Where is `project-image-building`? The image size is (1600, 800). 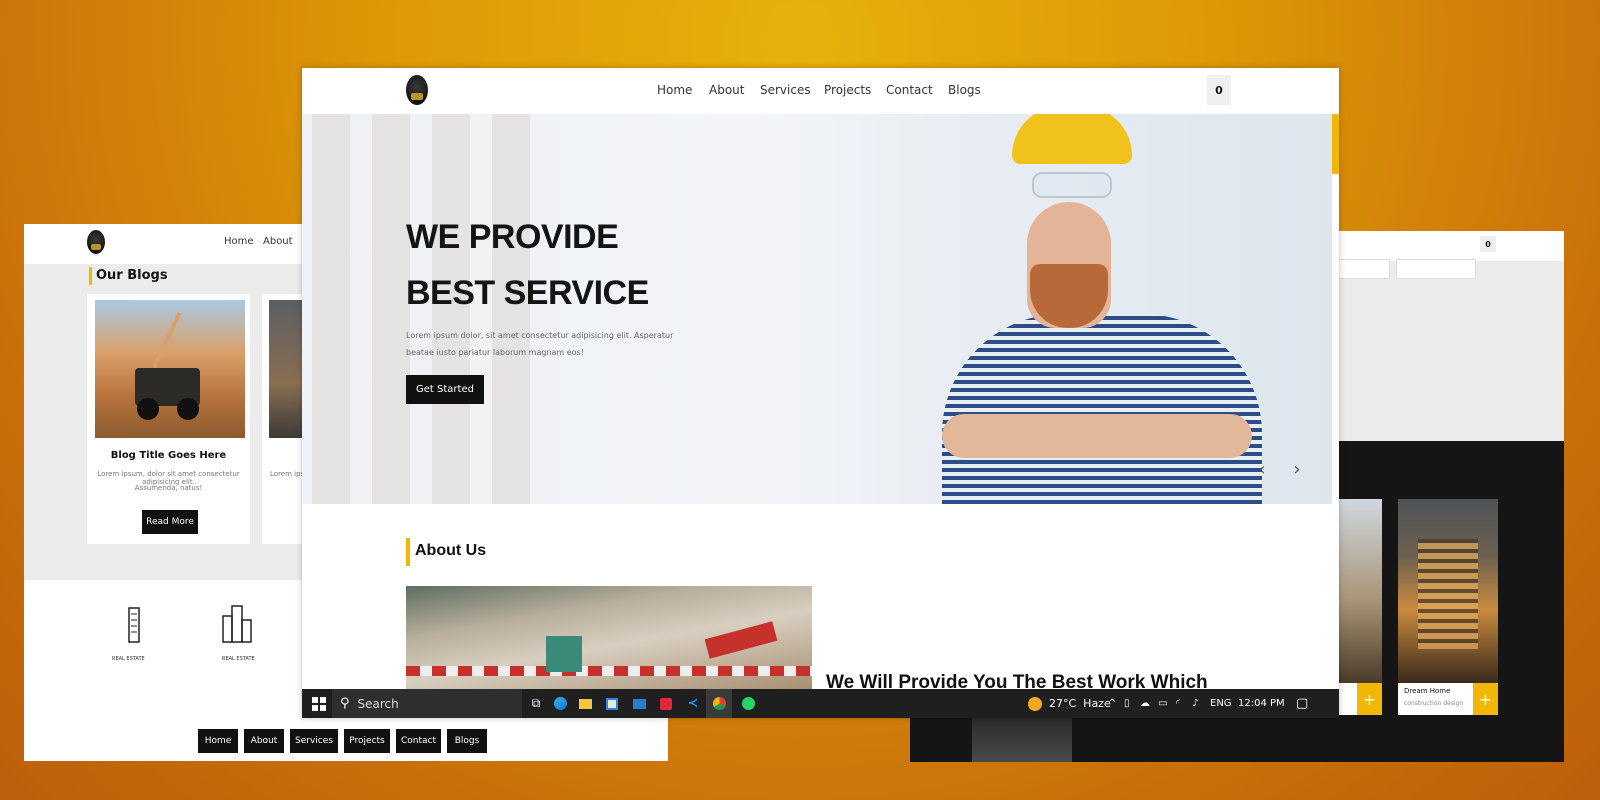
project-image-building is located at coordinates (1448, 591).